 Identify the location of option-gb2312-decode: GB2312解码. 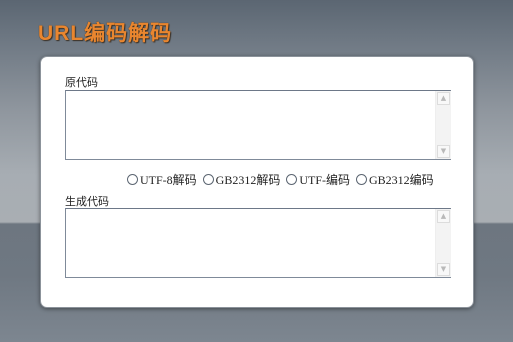
(241, 179).